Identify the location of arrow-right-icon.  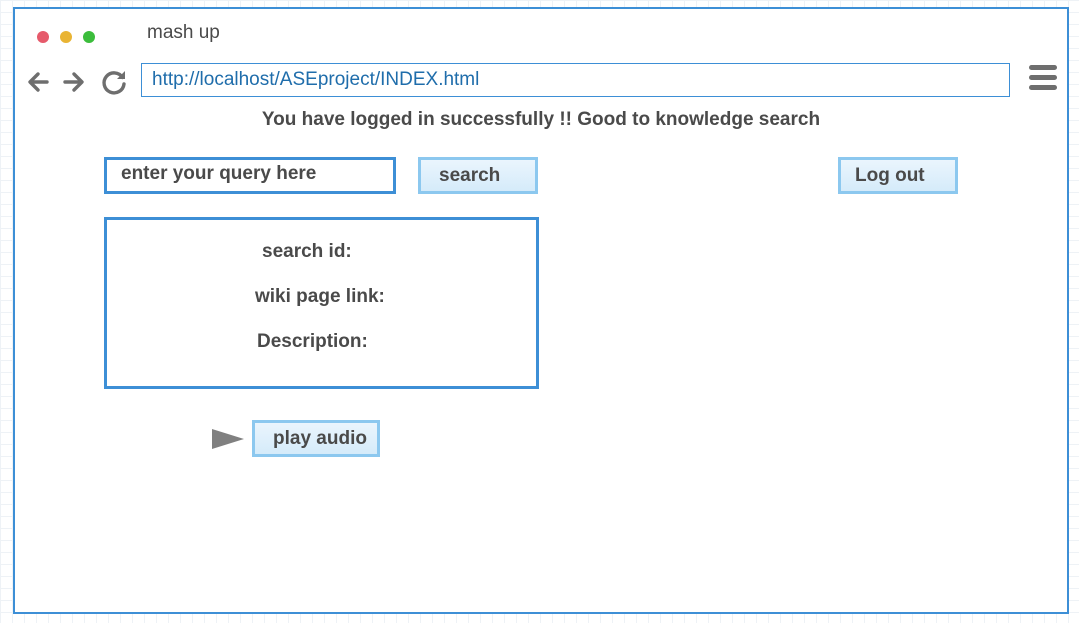
(73, 82).